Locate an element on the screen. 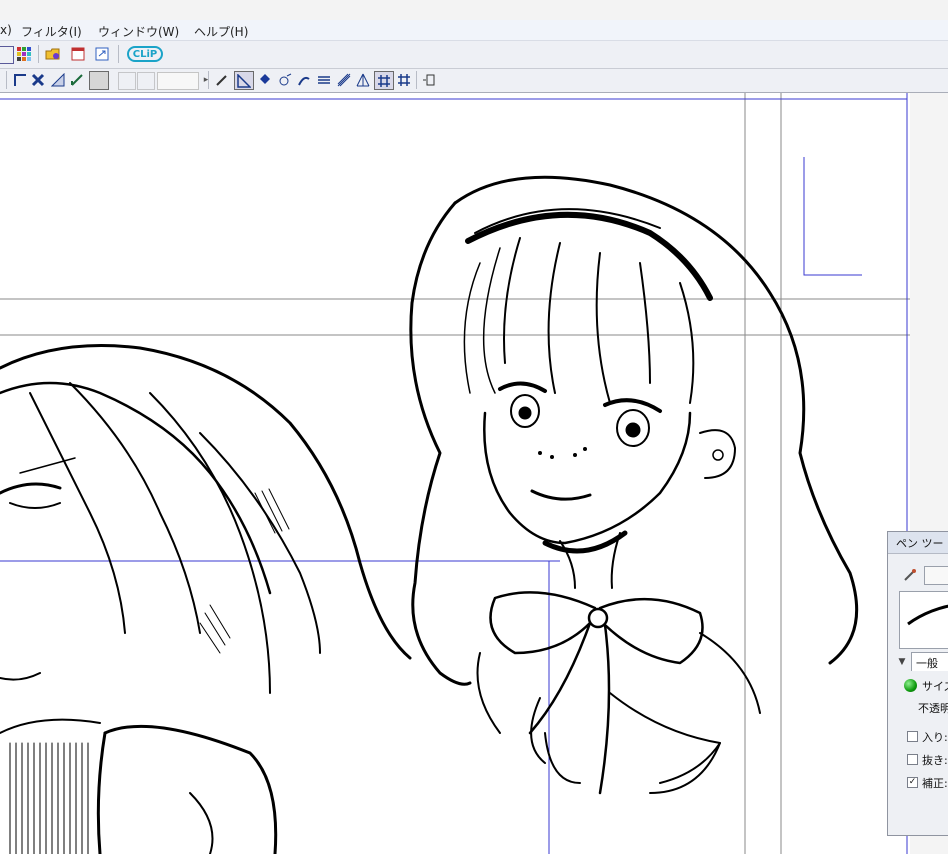 The image size is (948, 858). status-dot-icon is located at coordinates (910, 685).